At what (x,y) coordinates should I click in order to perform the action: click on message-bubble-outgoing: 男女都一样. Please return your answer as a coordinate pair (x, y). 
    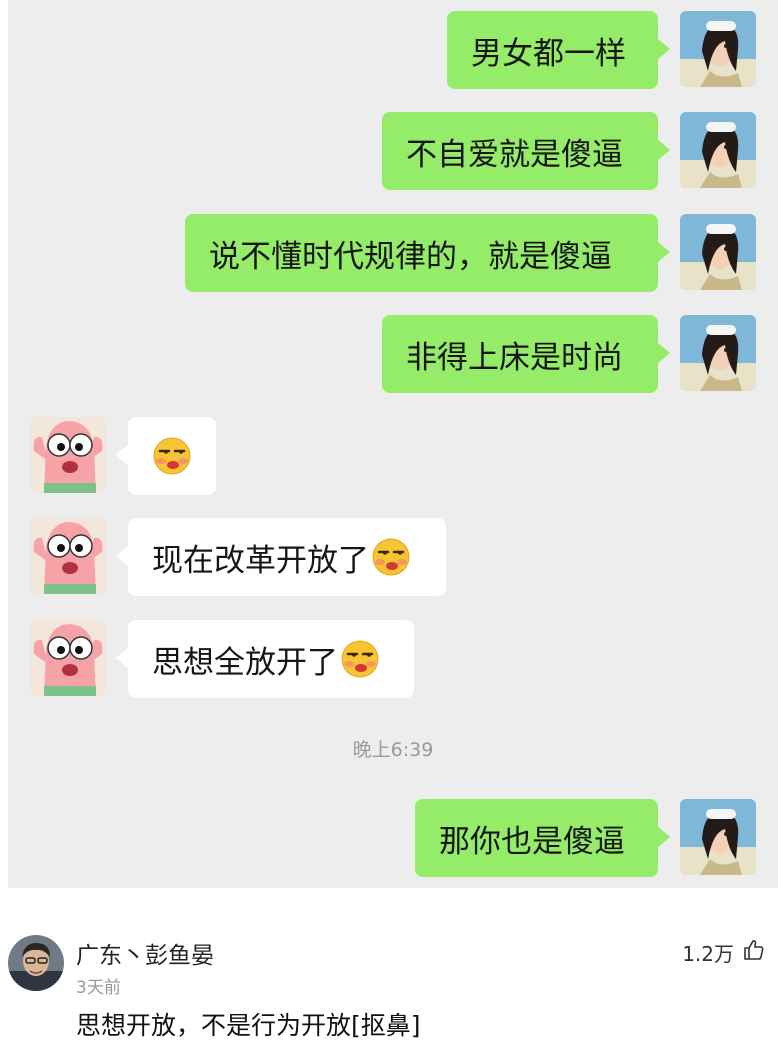
    Looking at the image, I should click on (558, 50).